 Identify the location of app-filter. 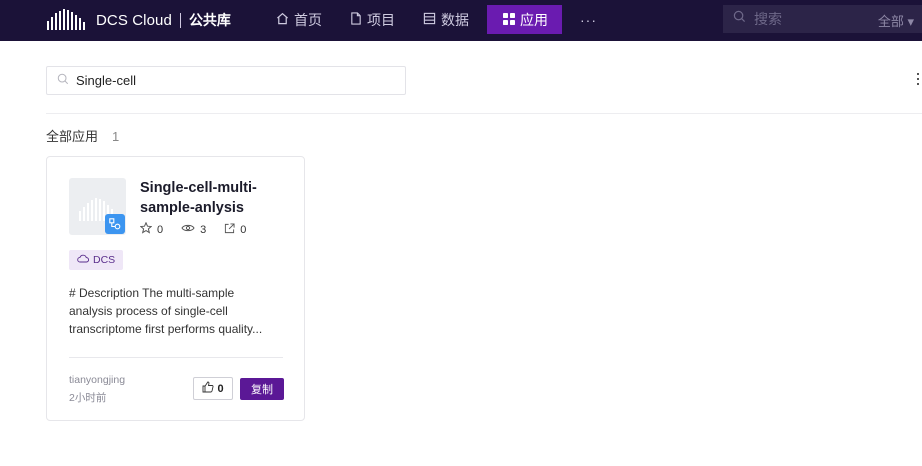
(226, 80).